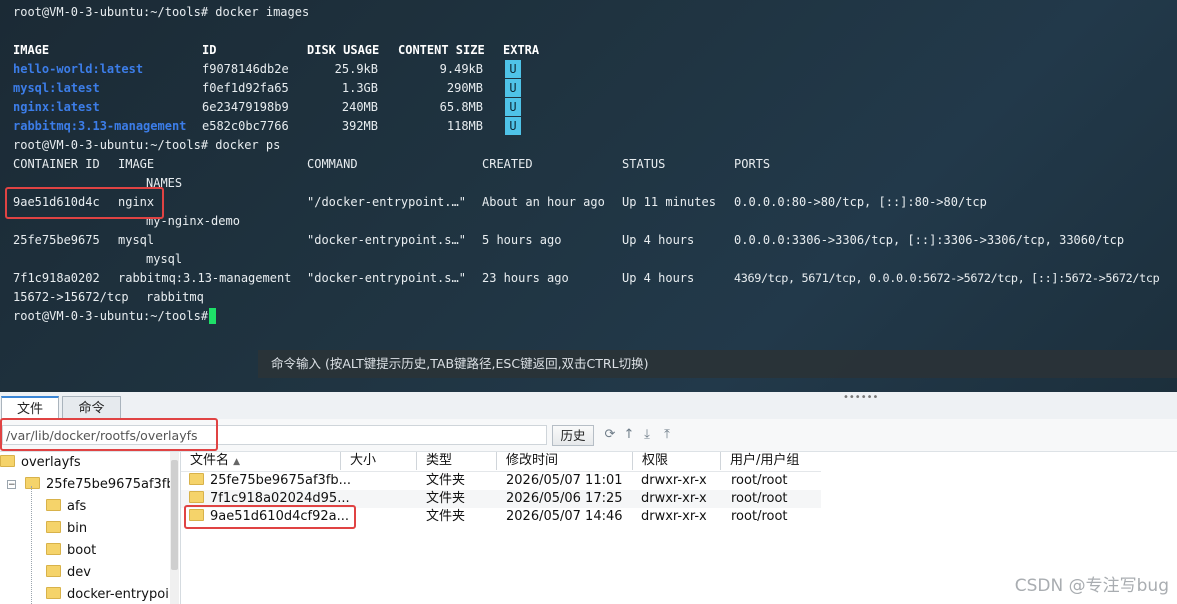  What do you see at coordinates (629, 435) in the screenshot?
I see `up-arrow-icon: ↑` at bounding box center [629, 435].